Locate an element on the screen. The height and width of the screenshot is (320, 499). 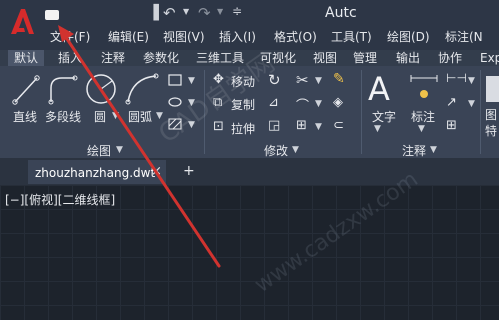
annotation-panel-expand-icon: ▼ is located at coordinates (433, 150).